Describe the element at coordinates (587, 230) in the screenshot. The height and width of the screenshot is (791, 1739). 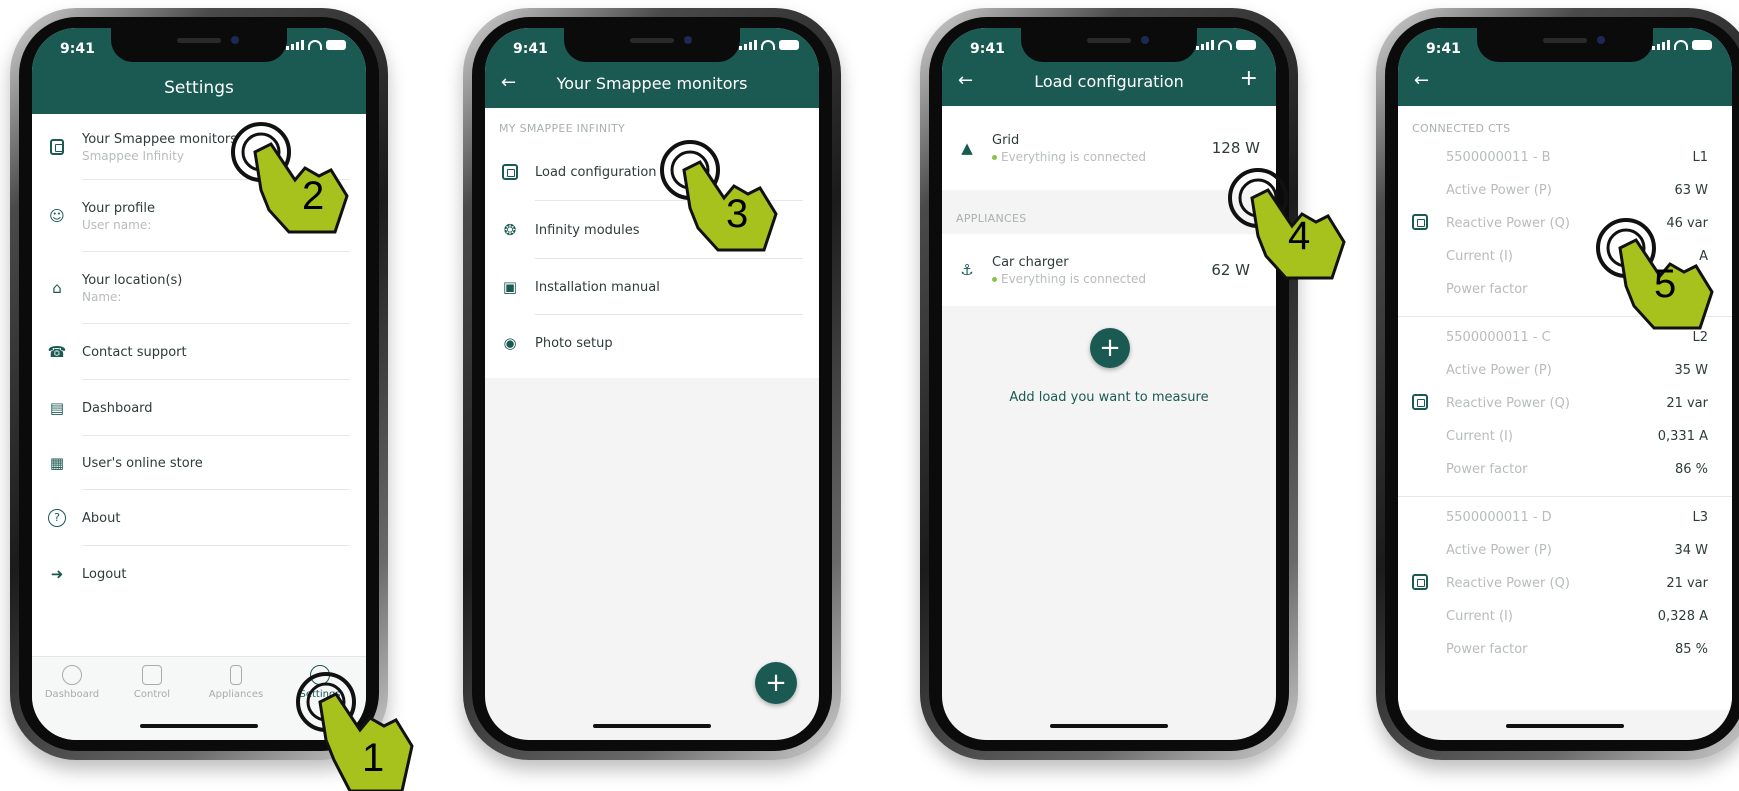
I see `item-label: Infinity modules` at that location.